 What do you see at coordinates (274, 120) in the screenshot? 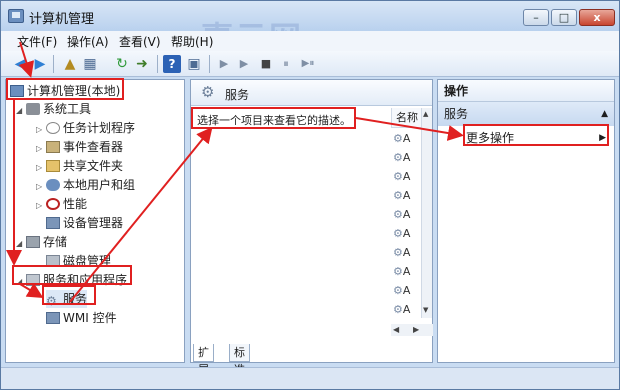
I see `description-text: 选择一个项目来查看它的描述。` at bounding box center [274, 120].